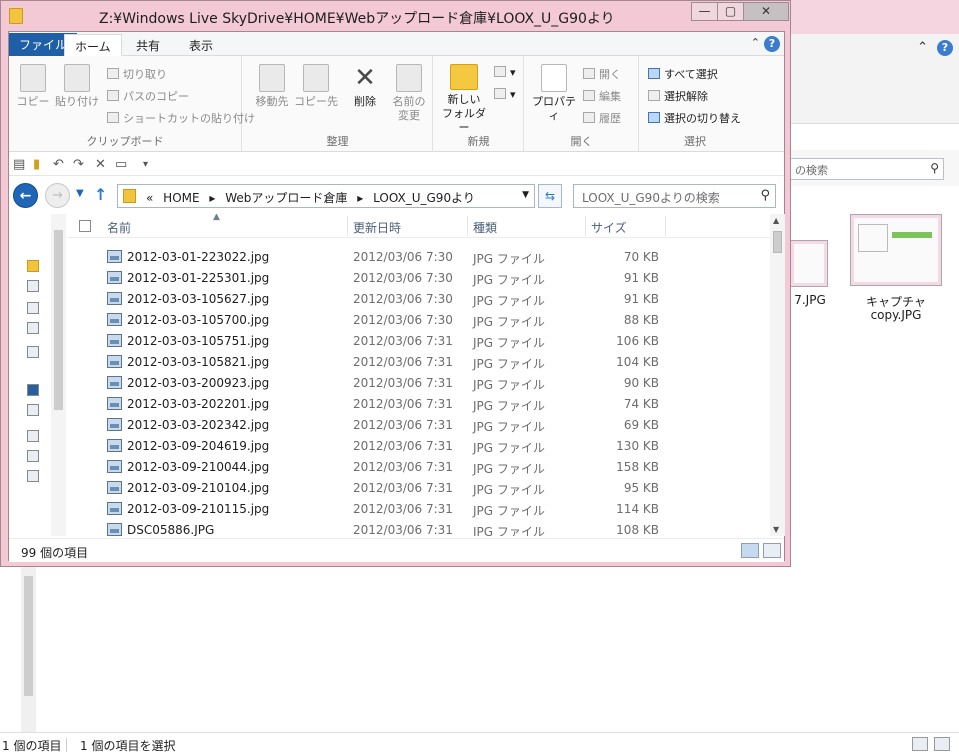  I want to click on column-size: サイズ, so click(609, 227).